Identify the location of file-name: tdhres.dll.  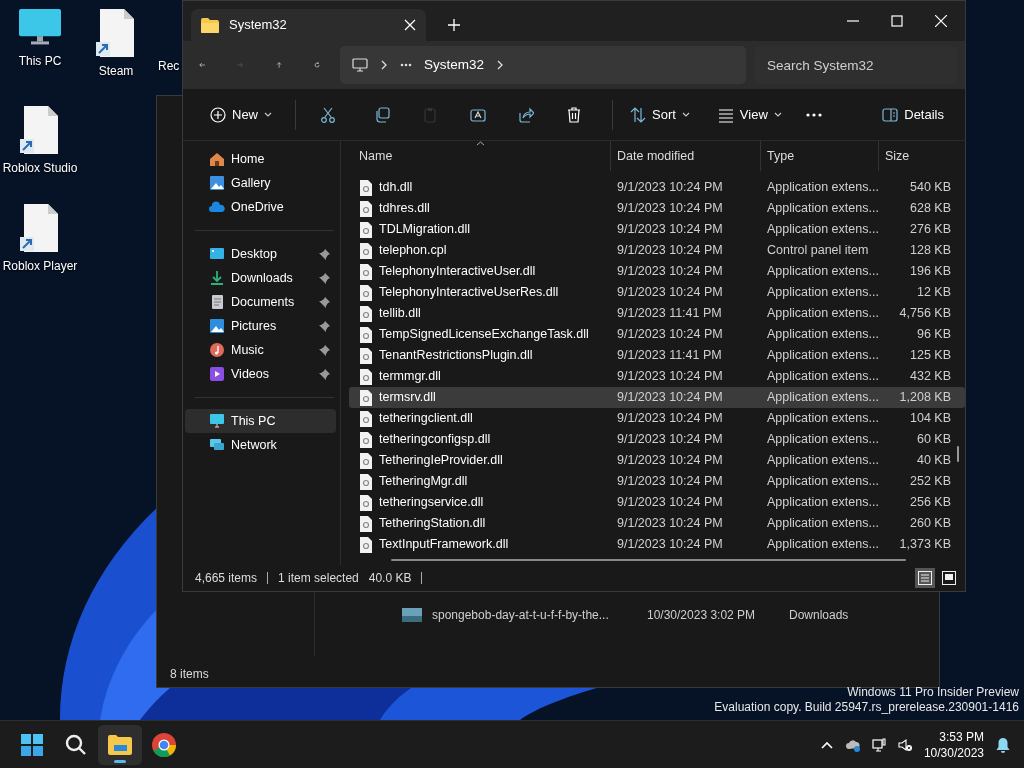
(404, 208).